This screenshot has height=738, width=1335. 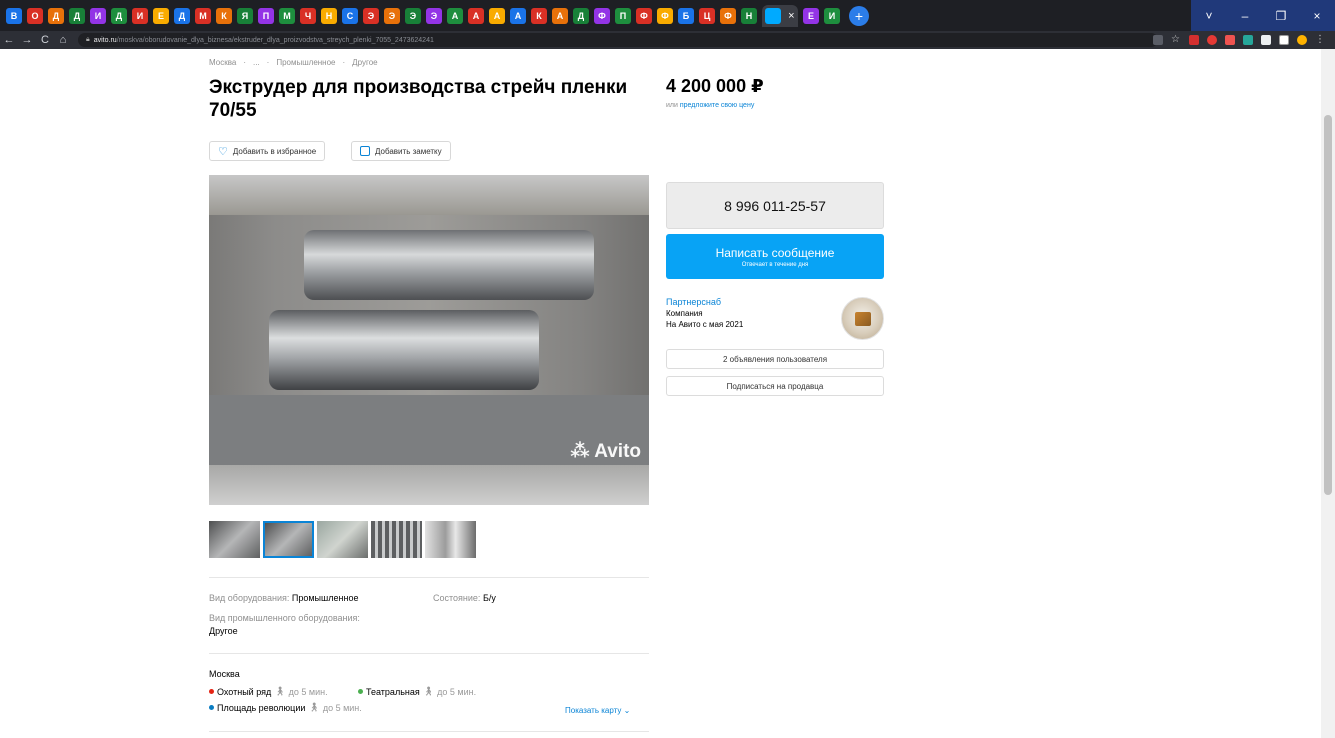 What do you see at coordinates (1158, 40) in the screenshot?
I see `share-icon` at bounding box center [1158, 40].